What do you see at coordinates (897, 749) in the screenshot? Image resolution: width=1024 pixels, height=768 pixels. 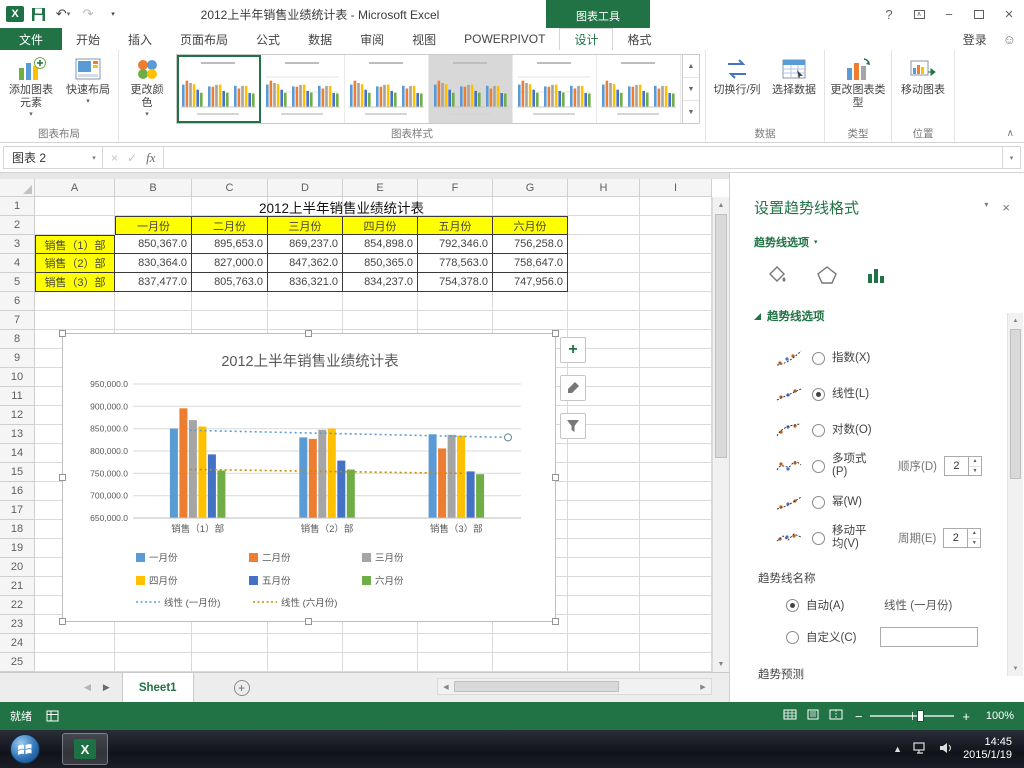 I see `tray-expand-icon: ▲` at bounding box center [897, 749].